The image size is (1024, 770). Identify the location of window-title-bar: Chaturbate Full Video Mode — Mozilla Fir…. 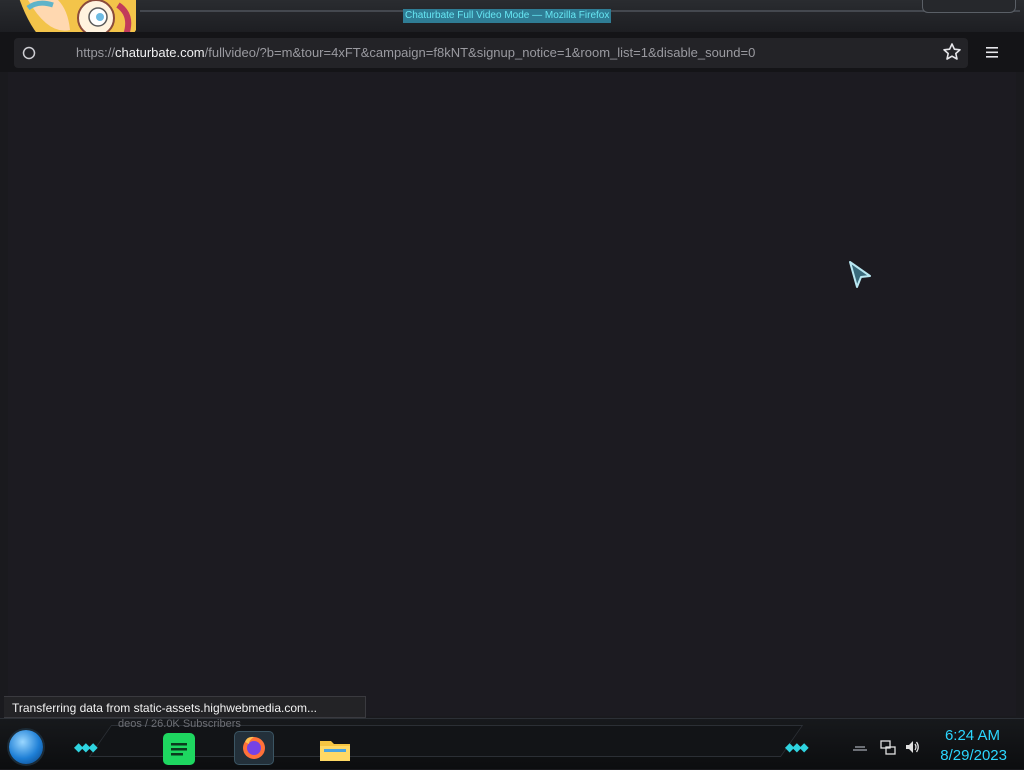
(512, 16).